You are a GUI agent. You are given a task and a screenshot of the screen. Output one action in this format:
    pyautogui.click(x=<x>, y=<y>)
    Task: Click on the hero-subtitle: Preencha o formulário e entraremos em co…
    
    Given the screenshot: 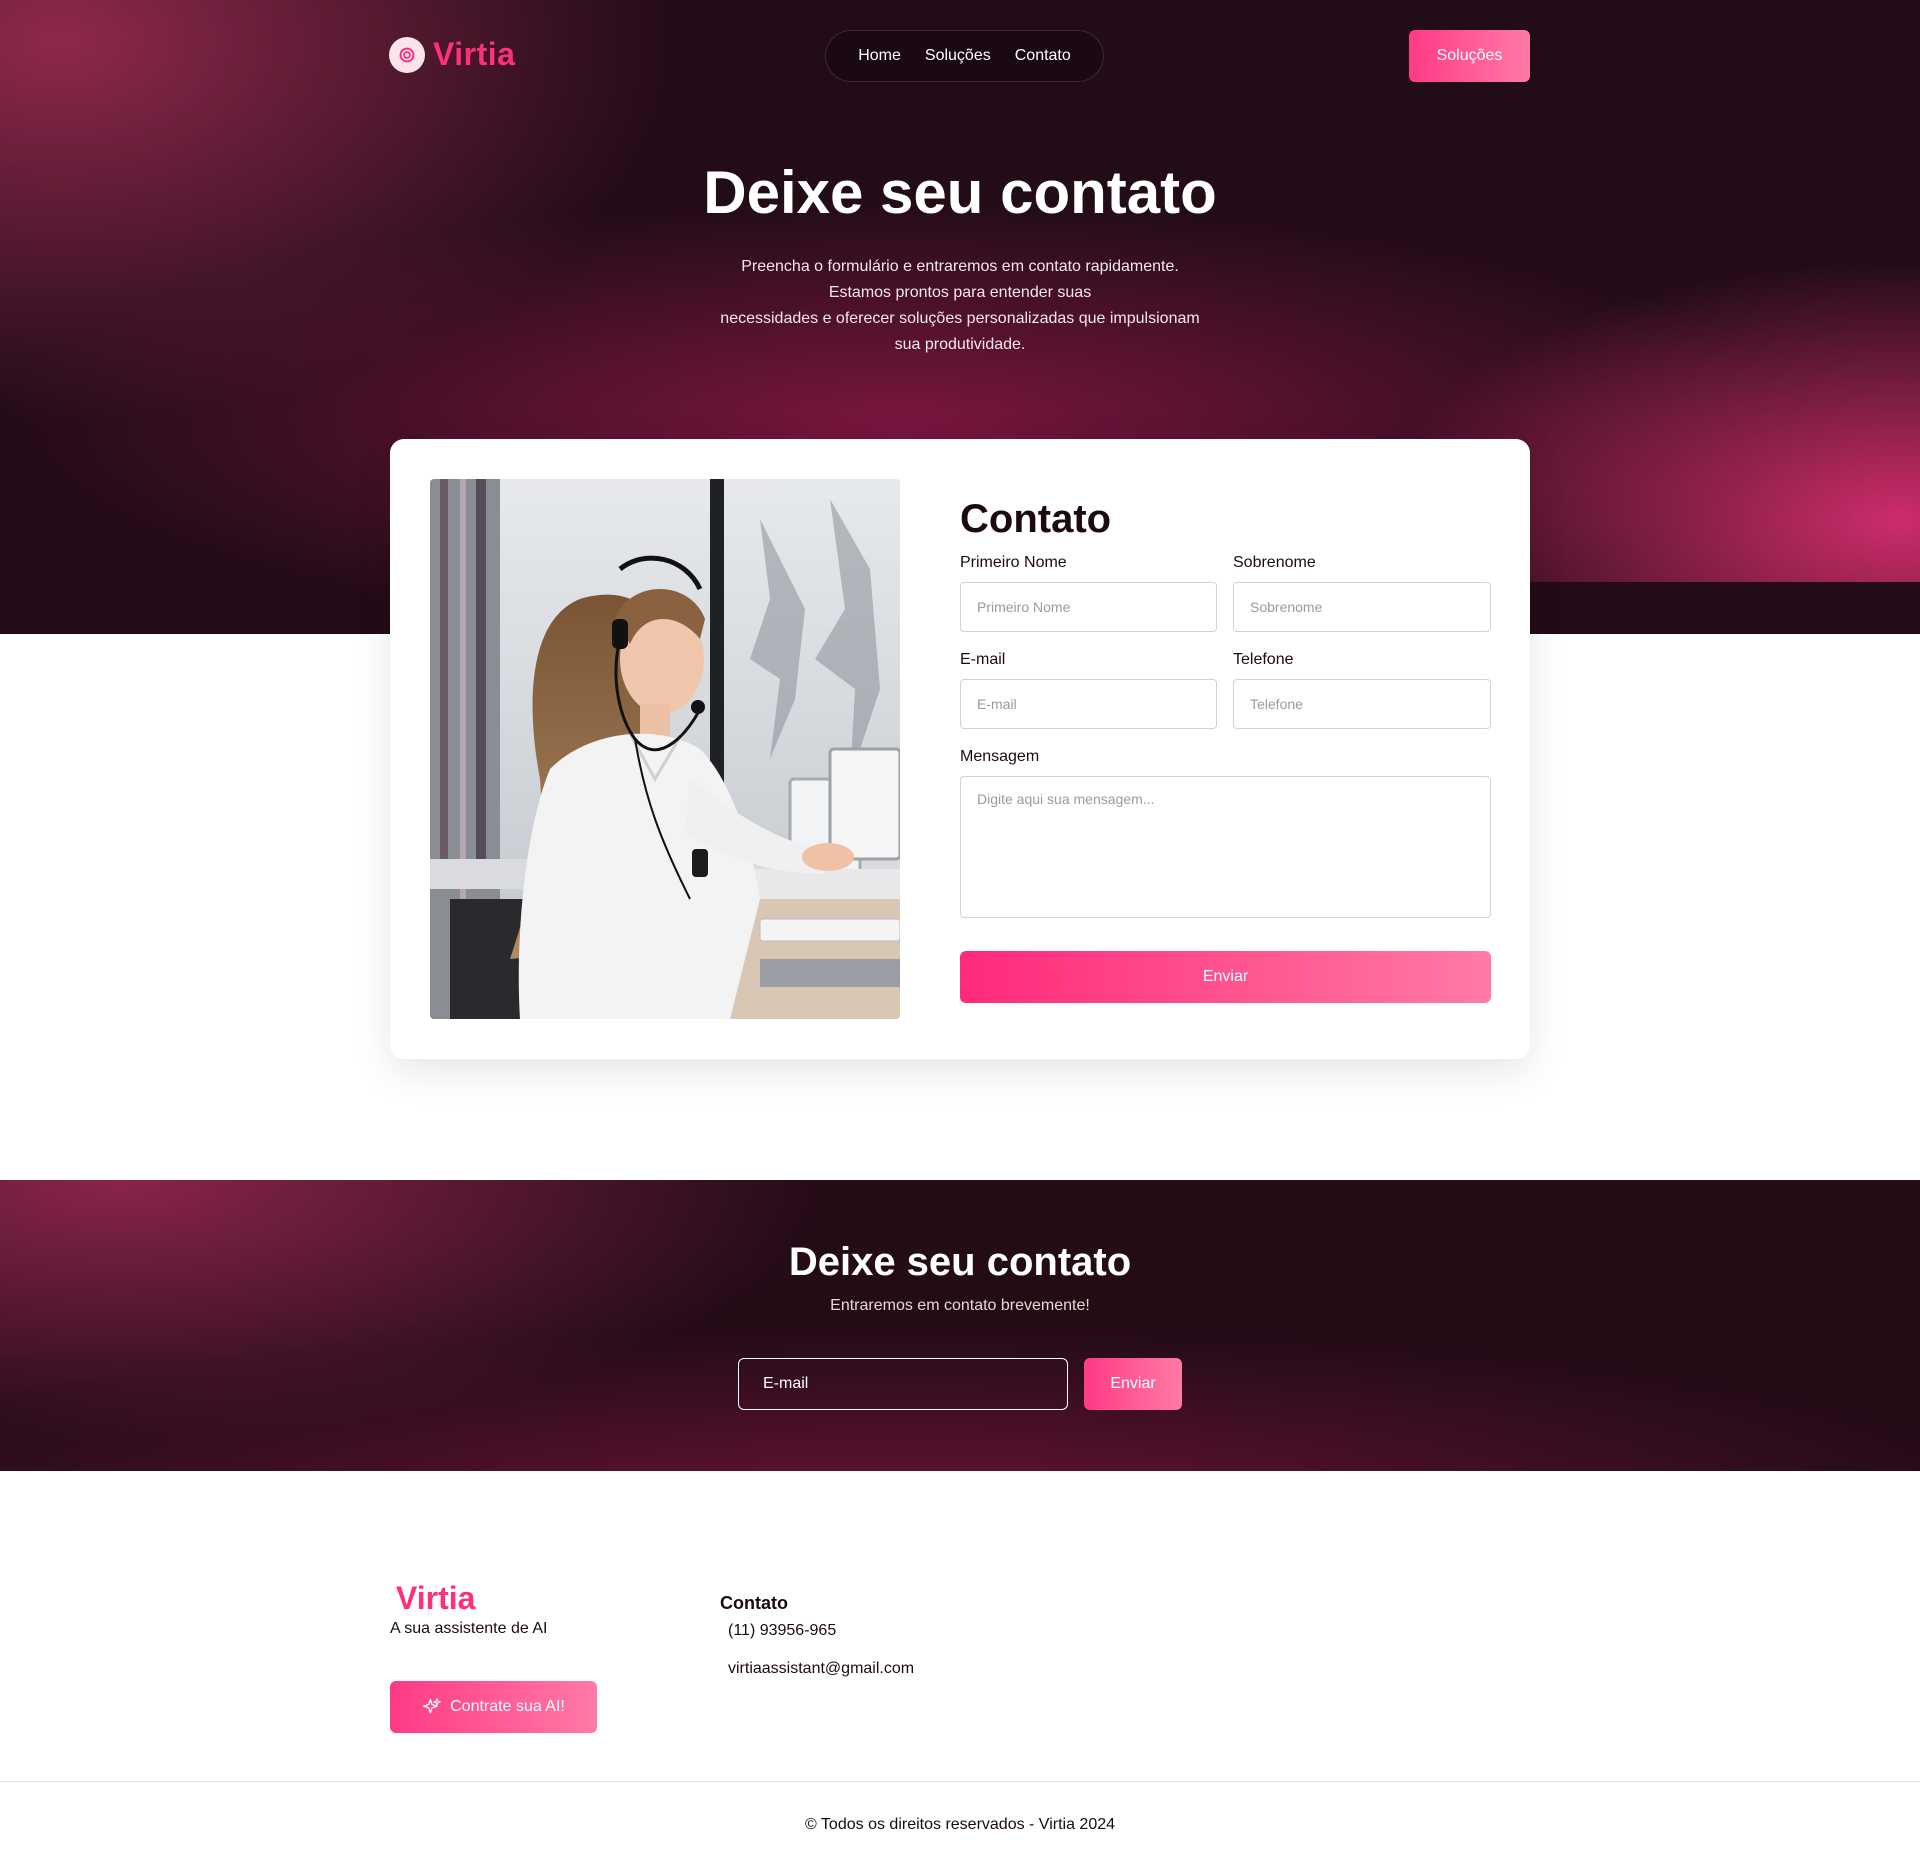 What is the action you would take?
    pyautogui.click(x=960, y=306)
    